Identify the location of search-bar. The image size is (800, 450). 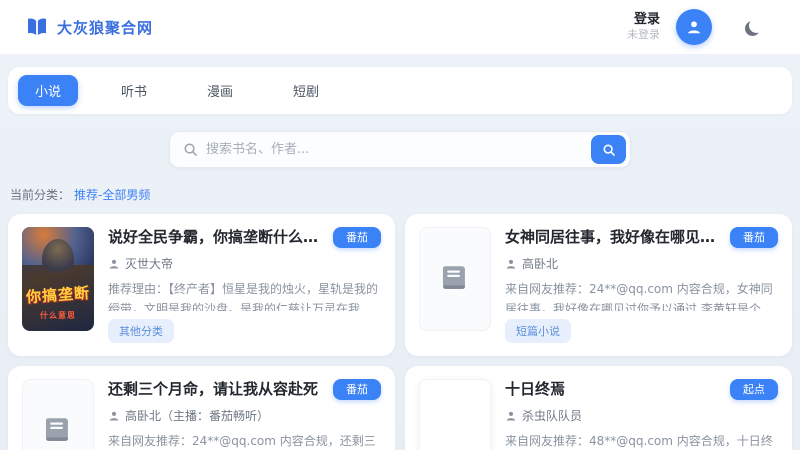
(400, 149).